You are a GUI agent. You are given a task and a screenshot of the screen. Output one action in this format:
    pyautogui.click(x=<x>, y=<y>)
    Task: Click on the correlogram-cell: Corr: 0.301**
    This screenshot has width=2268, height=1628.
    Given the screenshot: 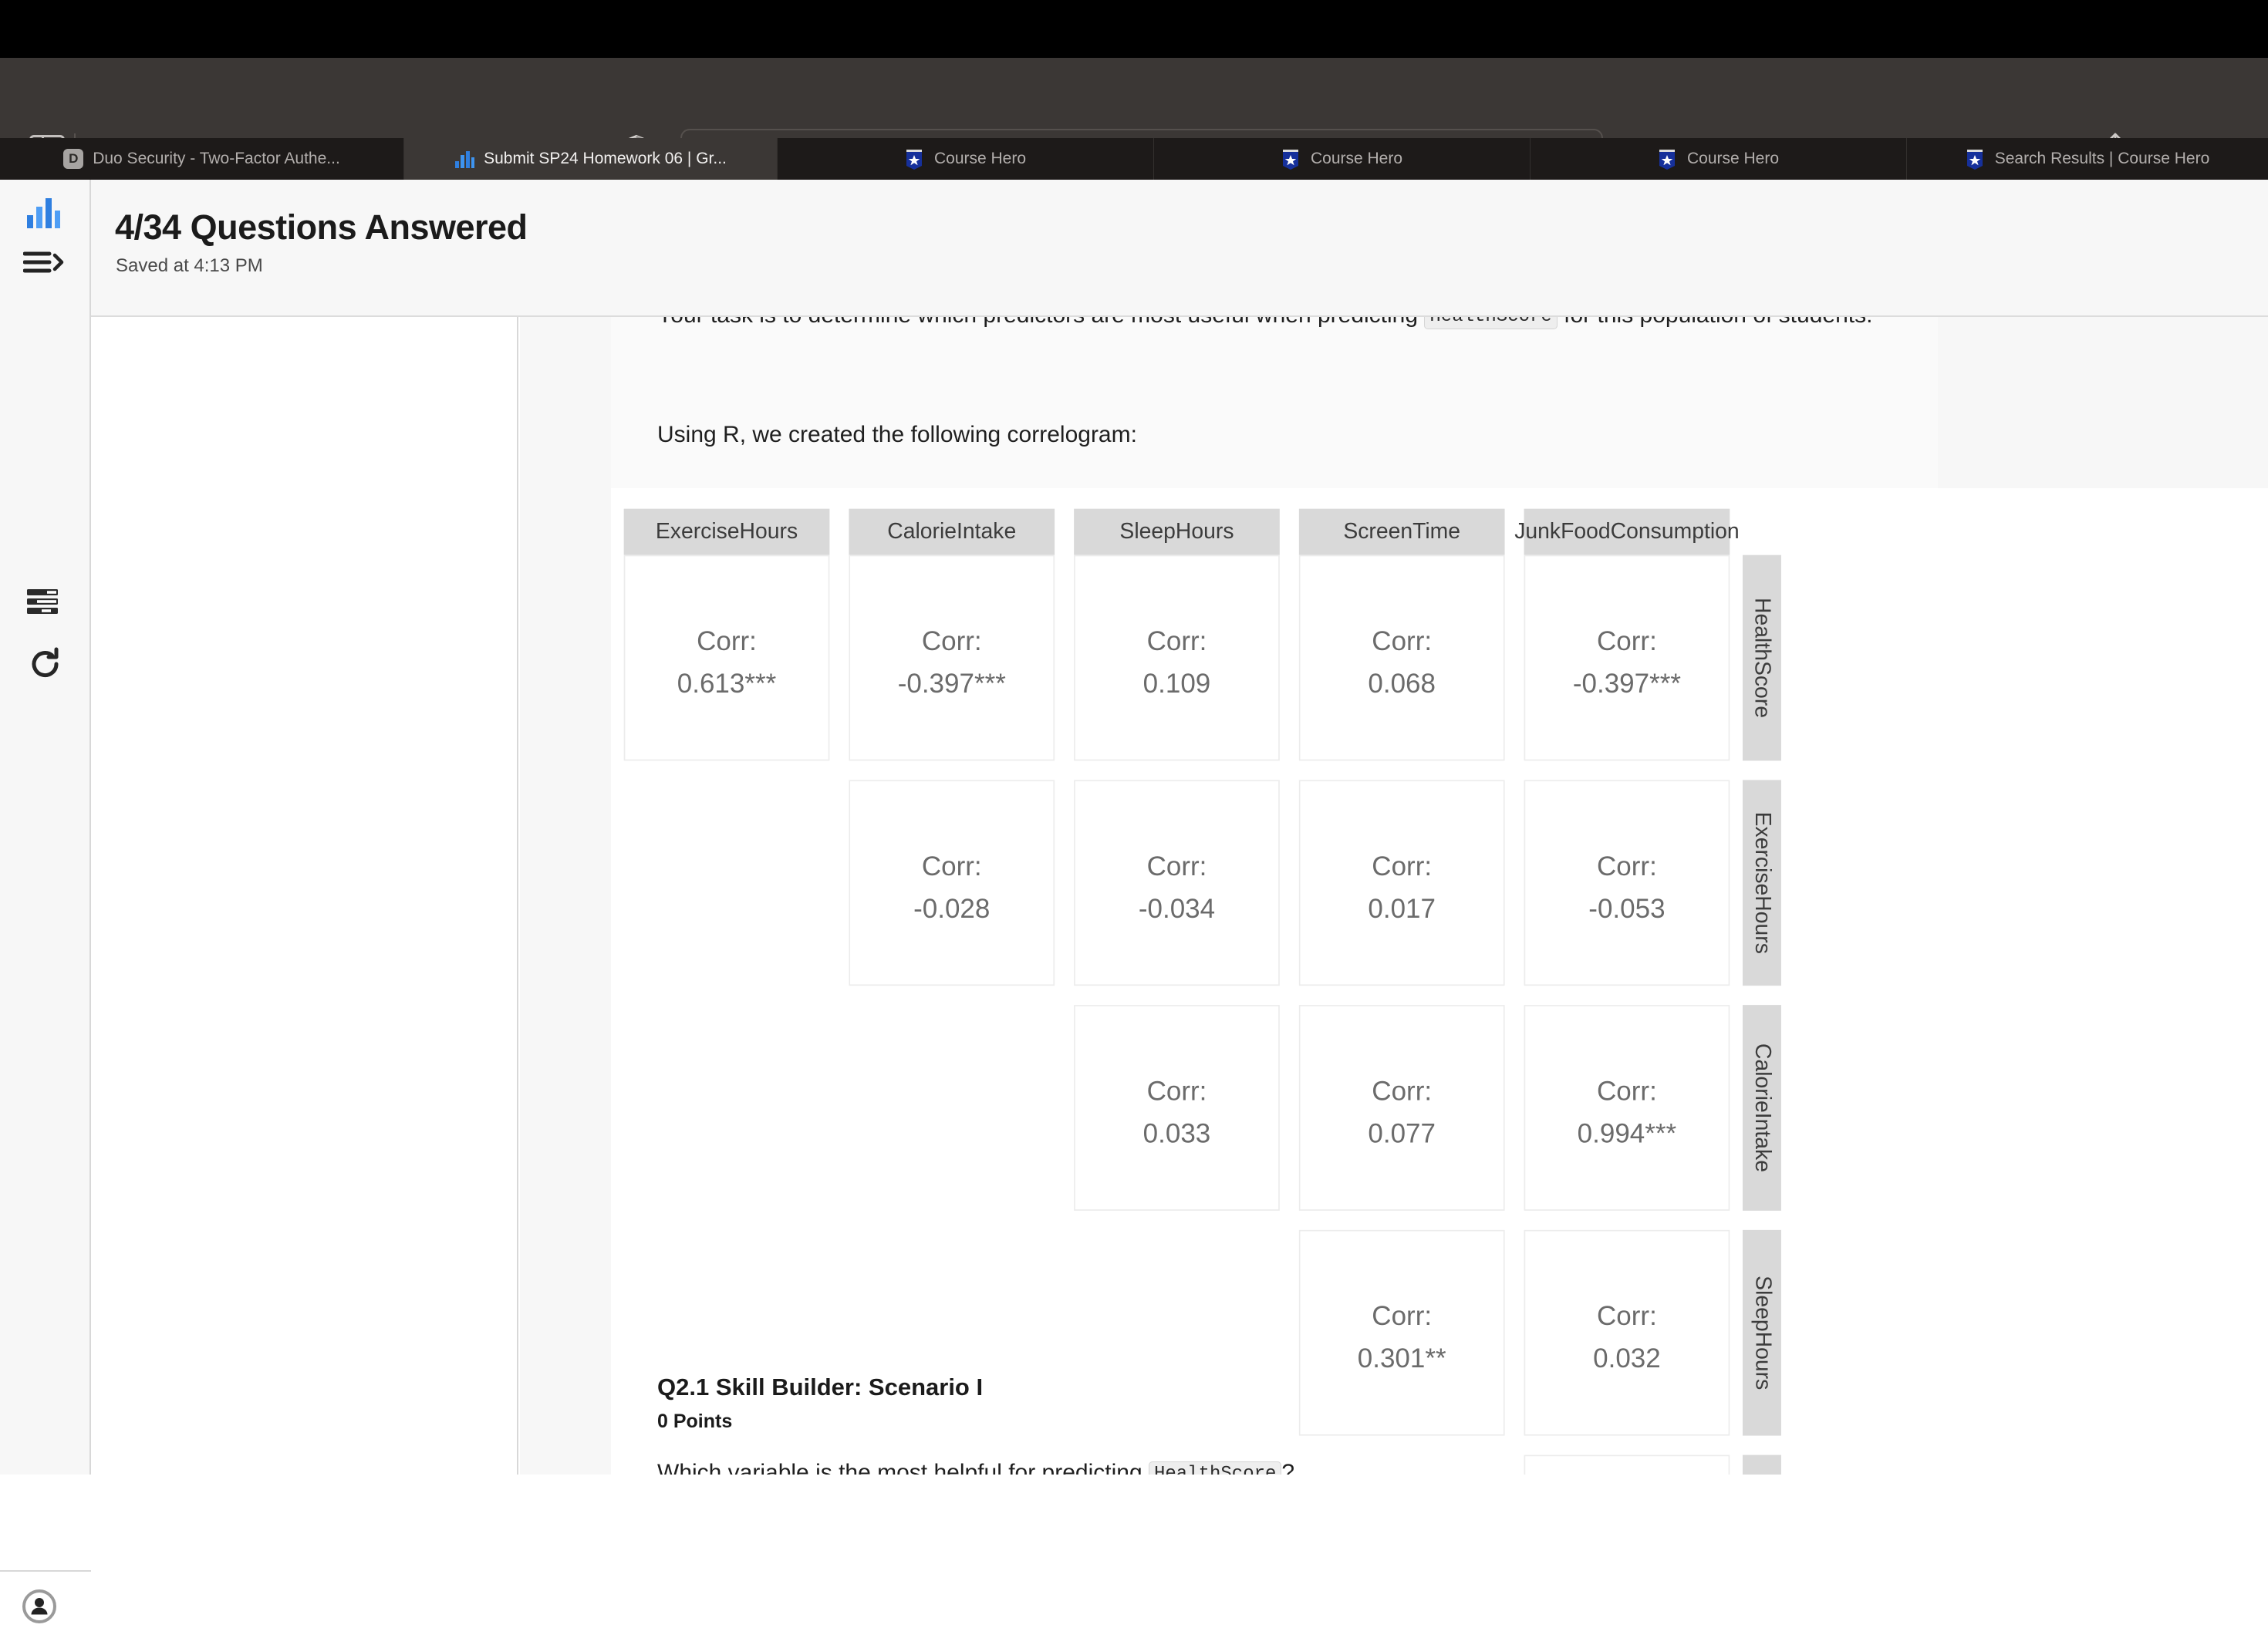 What is the action you would take?
    pyautogui.click(x=1401, y=1333)
    